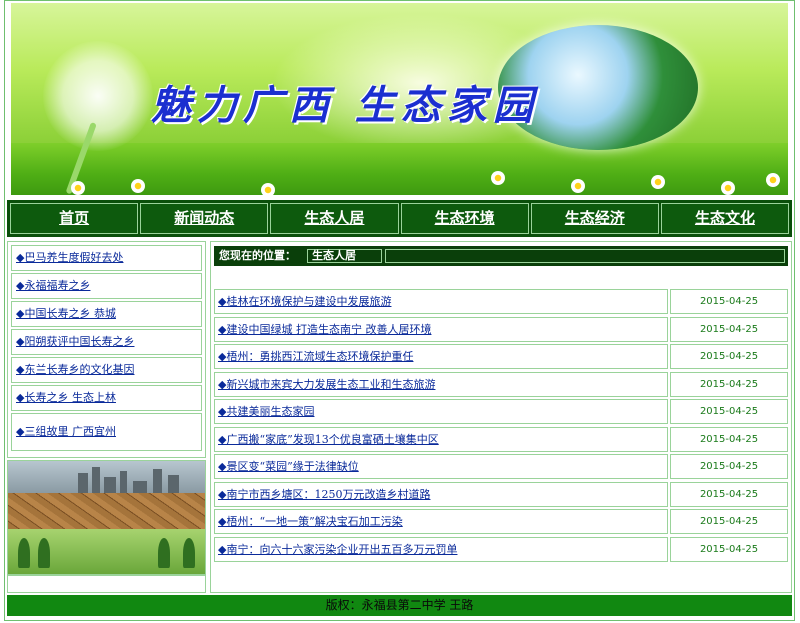 The image size is (800, 623). What do you see at coordinates (345, 105) in the screenshot?
I see `banner-title: 魅力广西 生态家园` at bounding box center [345, 105].